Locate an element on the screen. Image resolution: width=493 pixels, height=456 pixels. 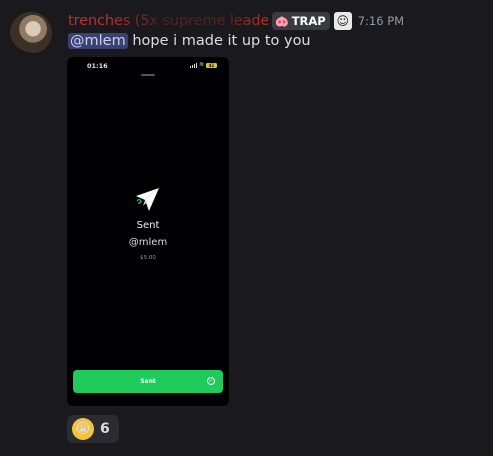
message-timestamp: 7:16 PM is located at coordinates (381, 21).